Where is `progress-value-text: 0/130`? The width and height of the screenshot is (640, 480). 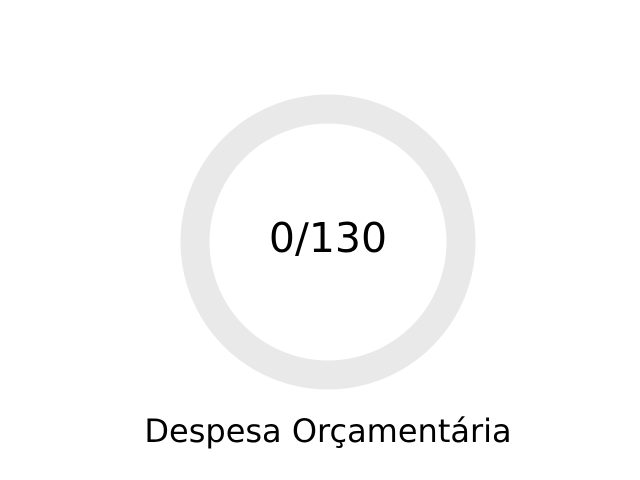
progress-value-text: 0/130 is located at coordinates (328, 238).